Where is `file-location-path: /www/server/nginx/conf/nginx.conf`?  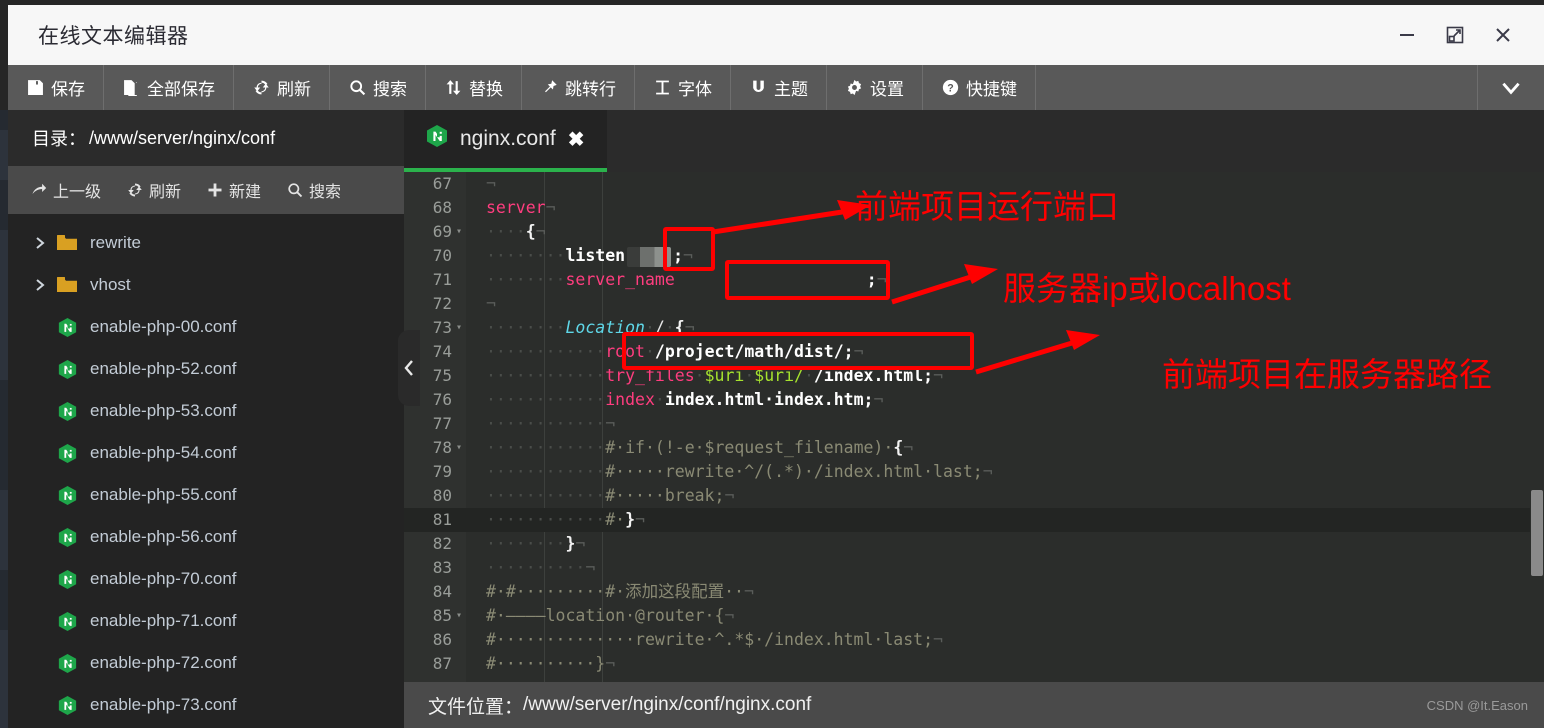
file-location-path: /www/server/nginx/conf/nginx.conf is located at coordinates (667, 704).